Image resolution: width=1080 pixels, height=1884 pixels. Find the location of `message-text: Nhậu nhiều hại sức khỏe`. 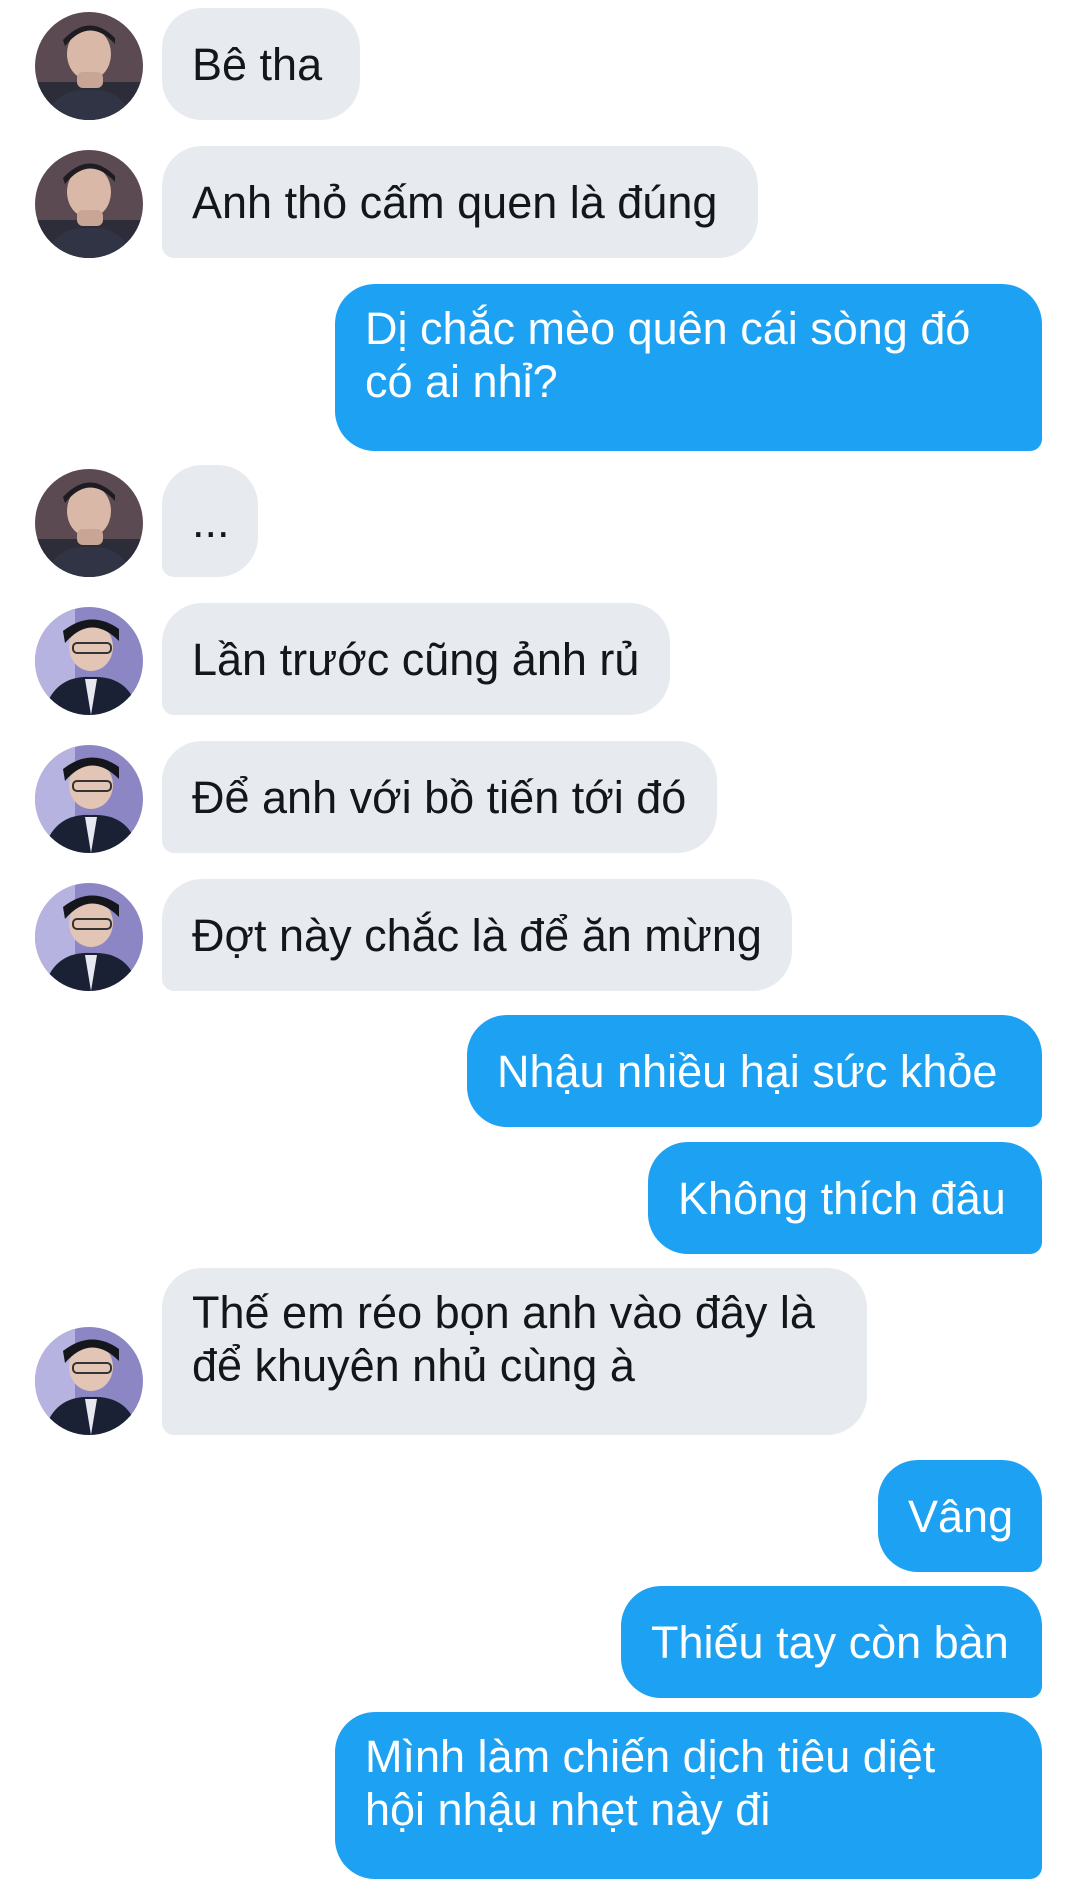

message-text: Nhậu nhiều hại sức khỏe is located at coordinates (747, 1071).